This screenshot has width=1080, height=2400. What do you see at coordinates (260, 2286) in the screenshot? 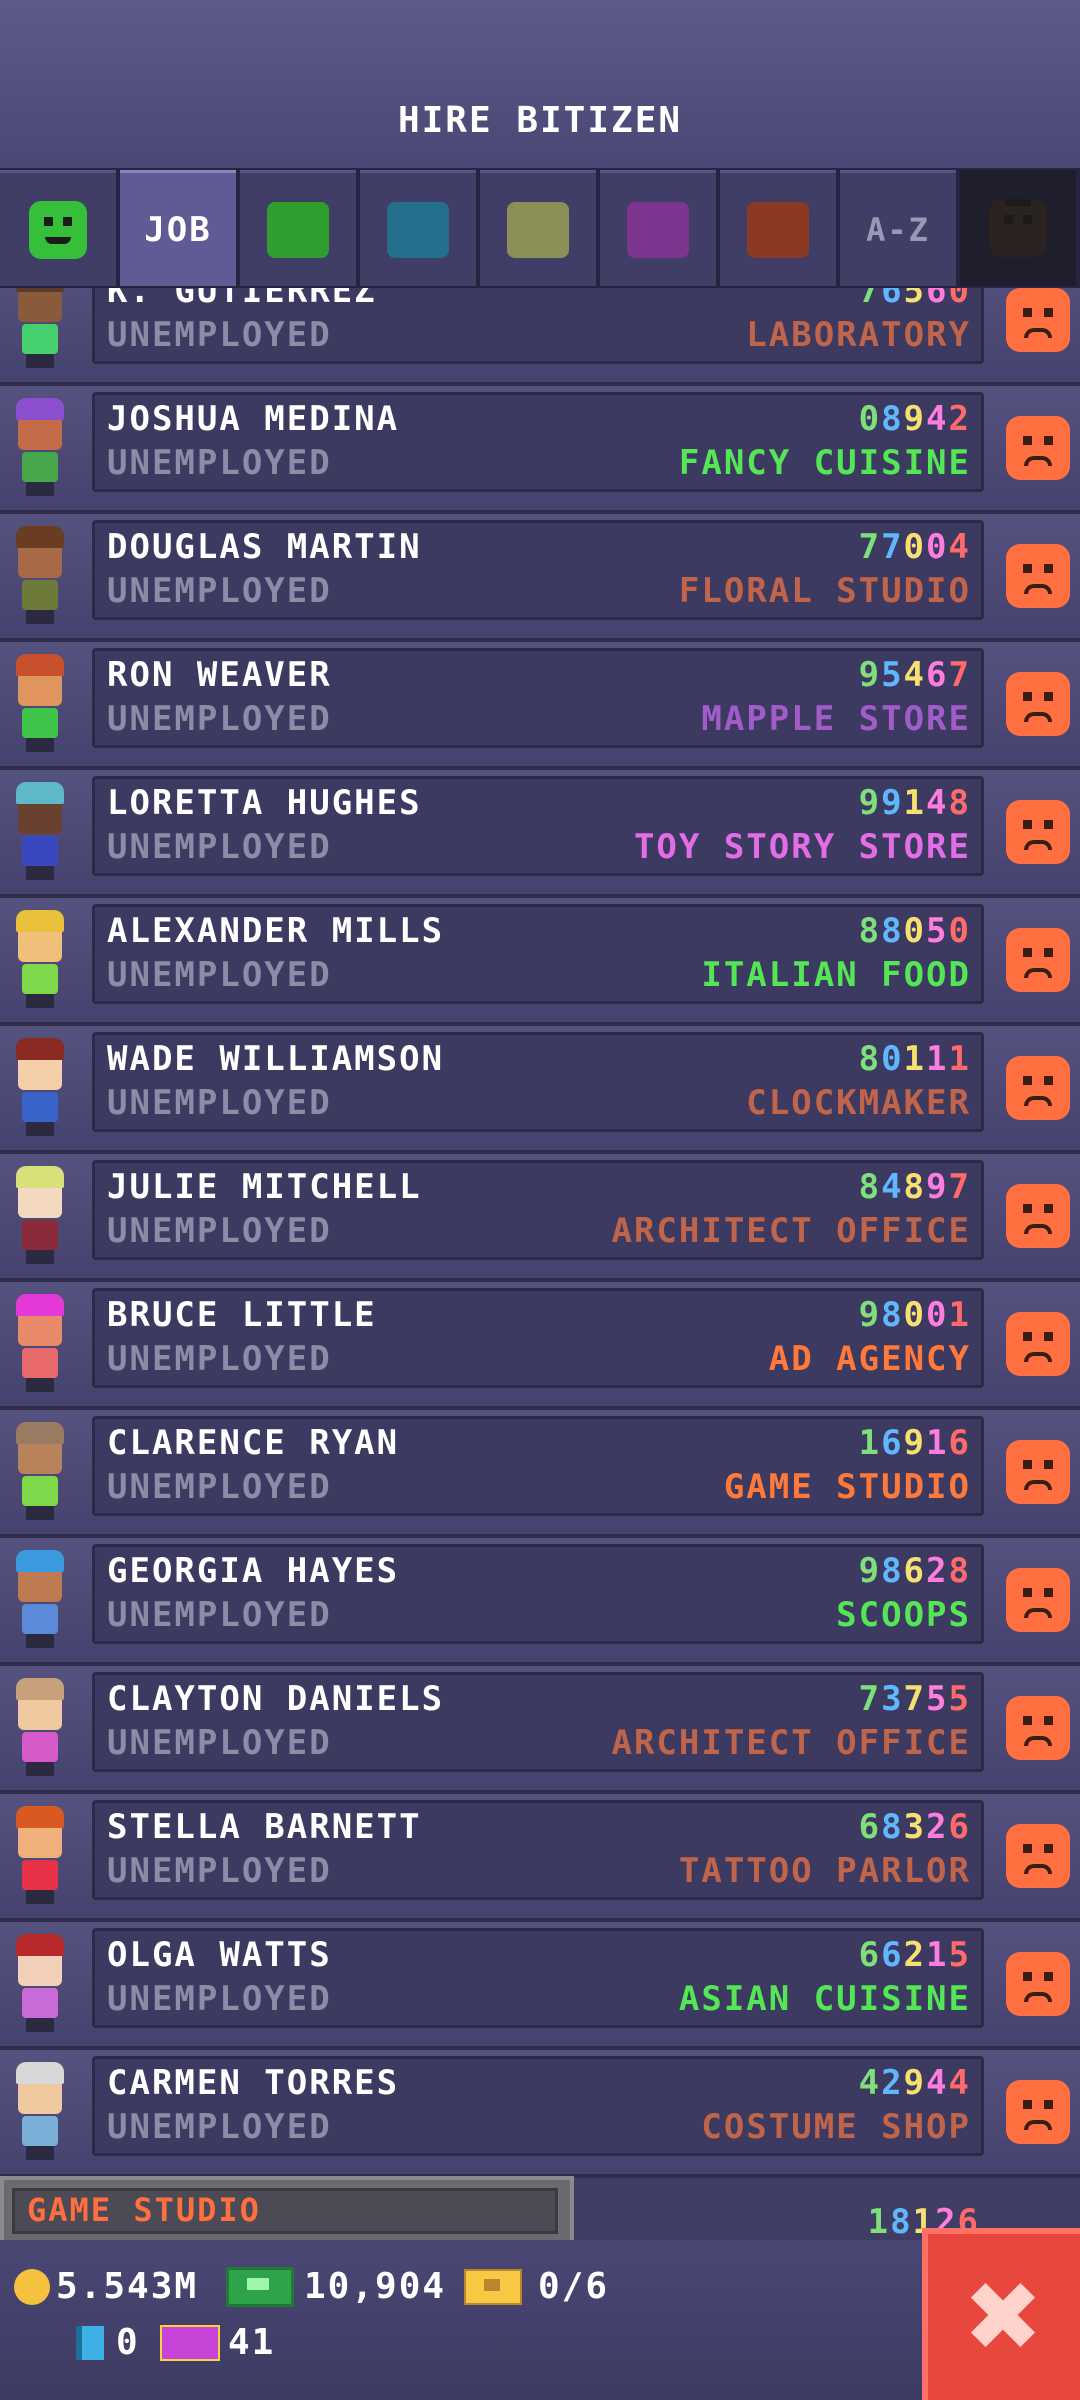
I see `bux-icon` at bounding box center [260, 2286].